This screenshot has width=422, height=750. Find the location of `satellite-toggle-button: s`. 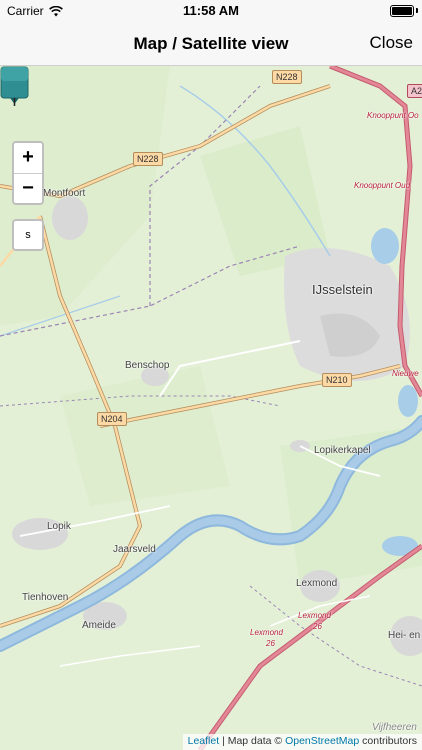

satellite-toggle-button: s is located at coordinates (28, 235).